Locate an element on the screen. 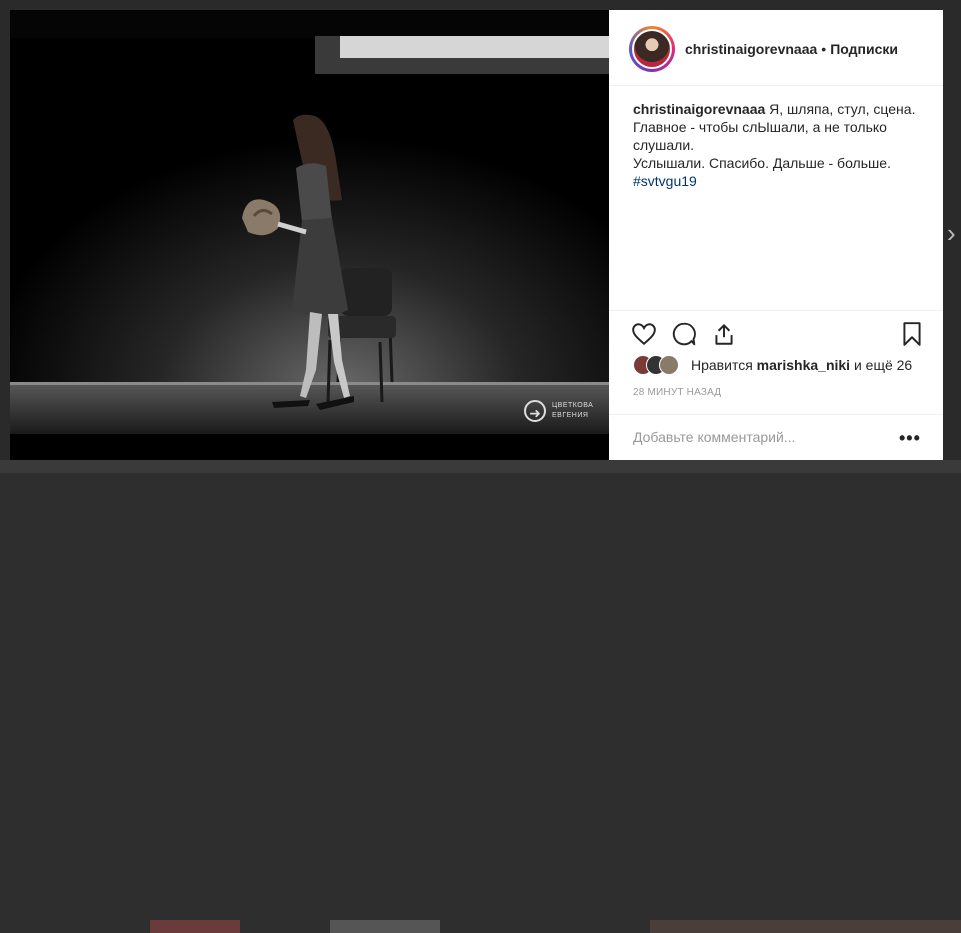 The image size is (961, 933). action-bar is located at coordinates (776, 330).